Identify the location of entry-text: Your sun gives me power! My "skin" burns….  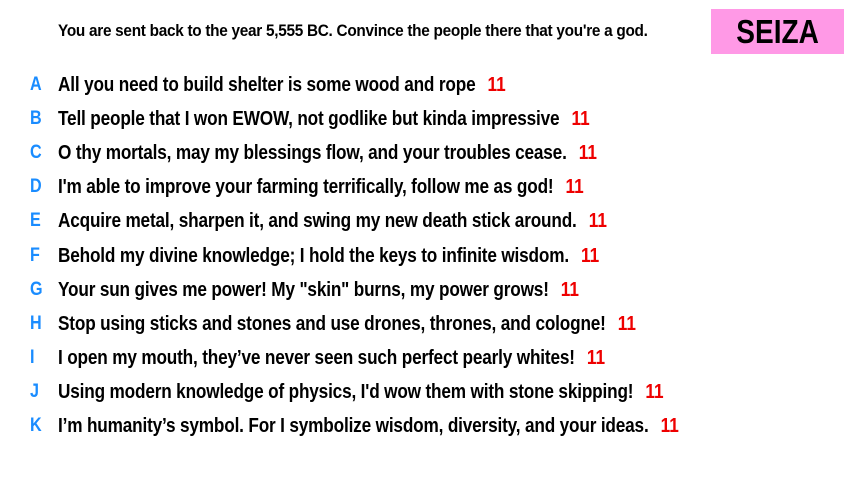
(303, 289).